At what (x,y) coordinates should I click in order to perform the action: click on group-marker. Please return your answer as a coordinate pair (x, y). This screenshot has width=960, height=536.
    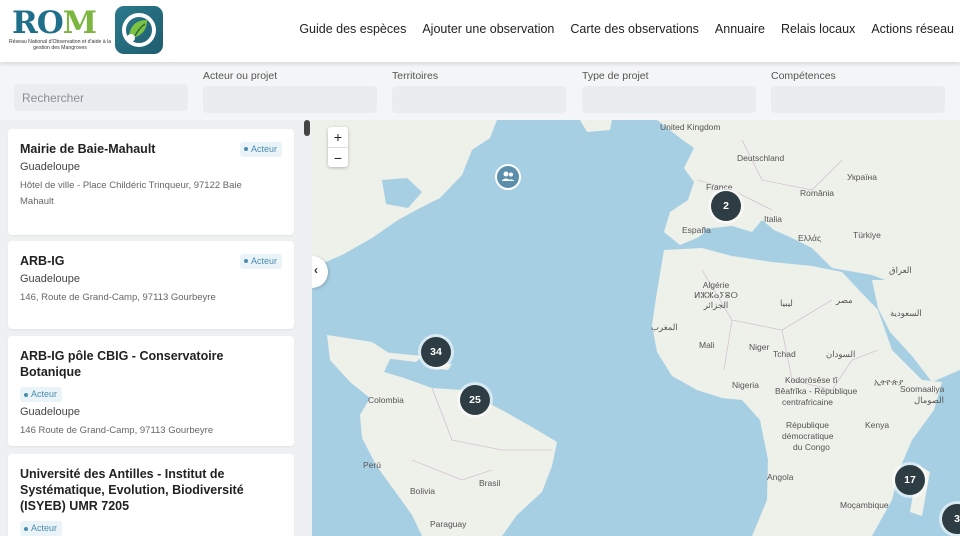
    Looking at the image, I should click on (508, 177).